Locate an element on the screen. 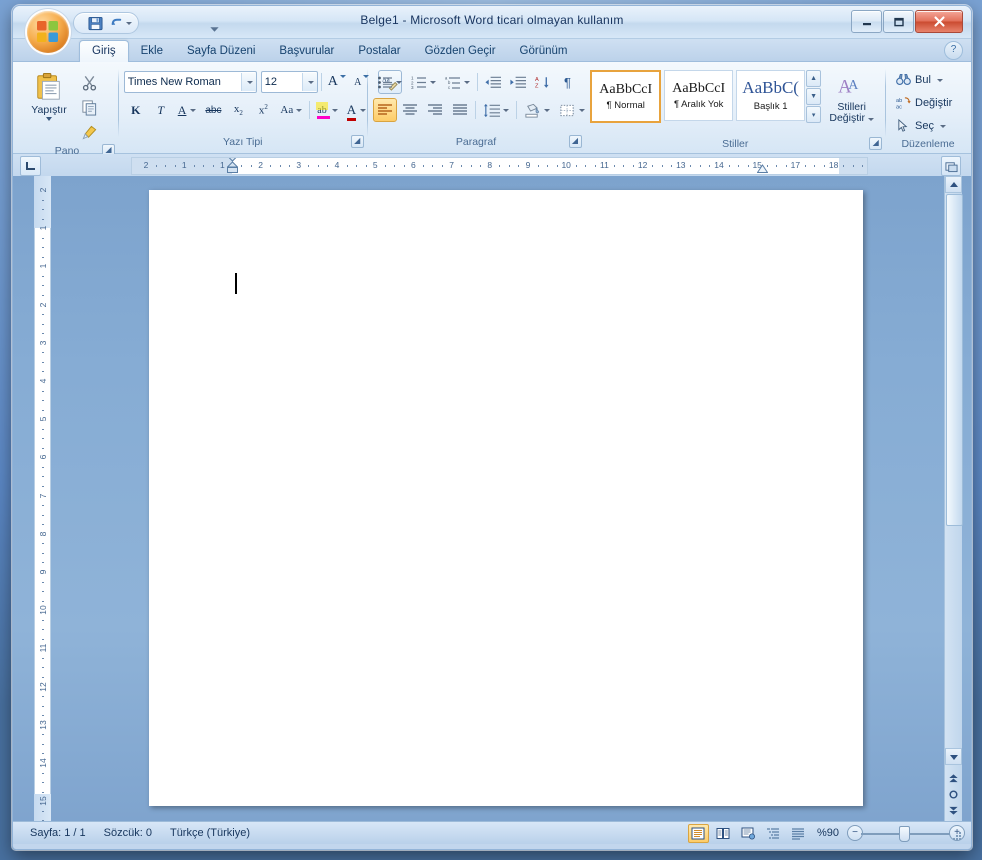 The image size is (982, 860). zoom-slider-thumb is located at coordinates (904, 834).